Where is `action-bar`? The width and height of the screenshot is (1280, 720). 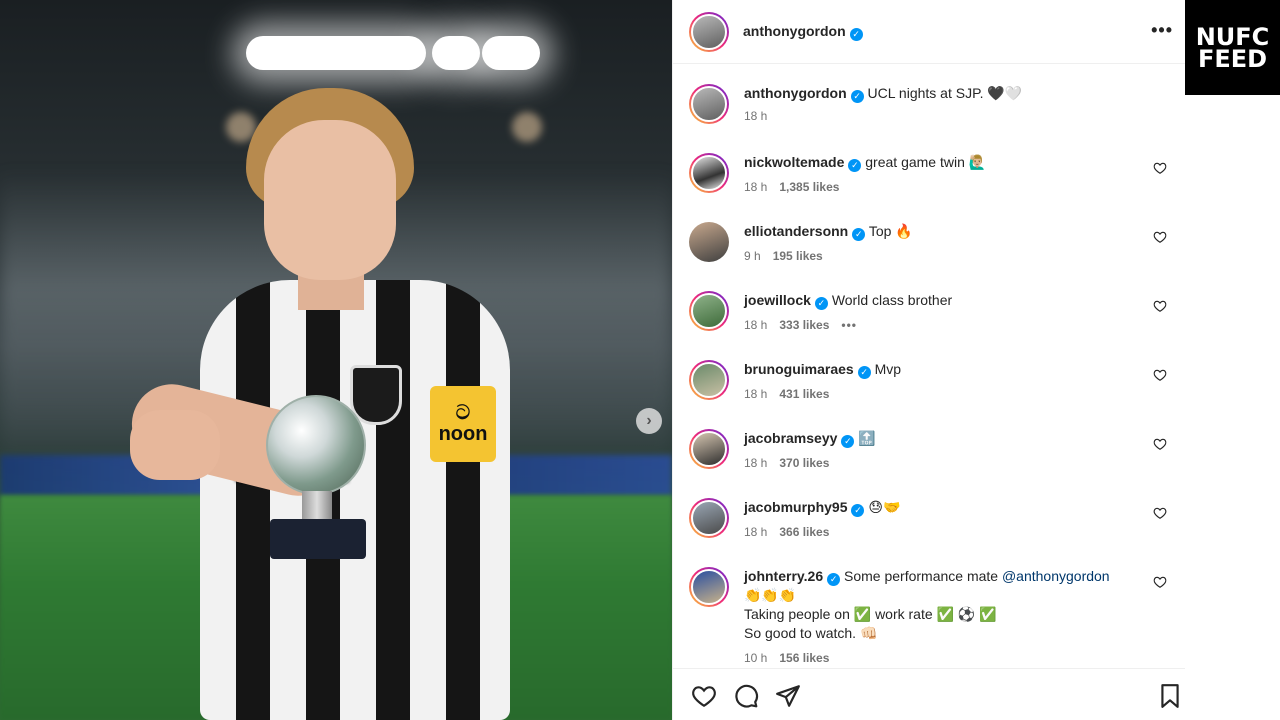
action-bar is located at coordinates (929, 694).